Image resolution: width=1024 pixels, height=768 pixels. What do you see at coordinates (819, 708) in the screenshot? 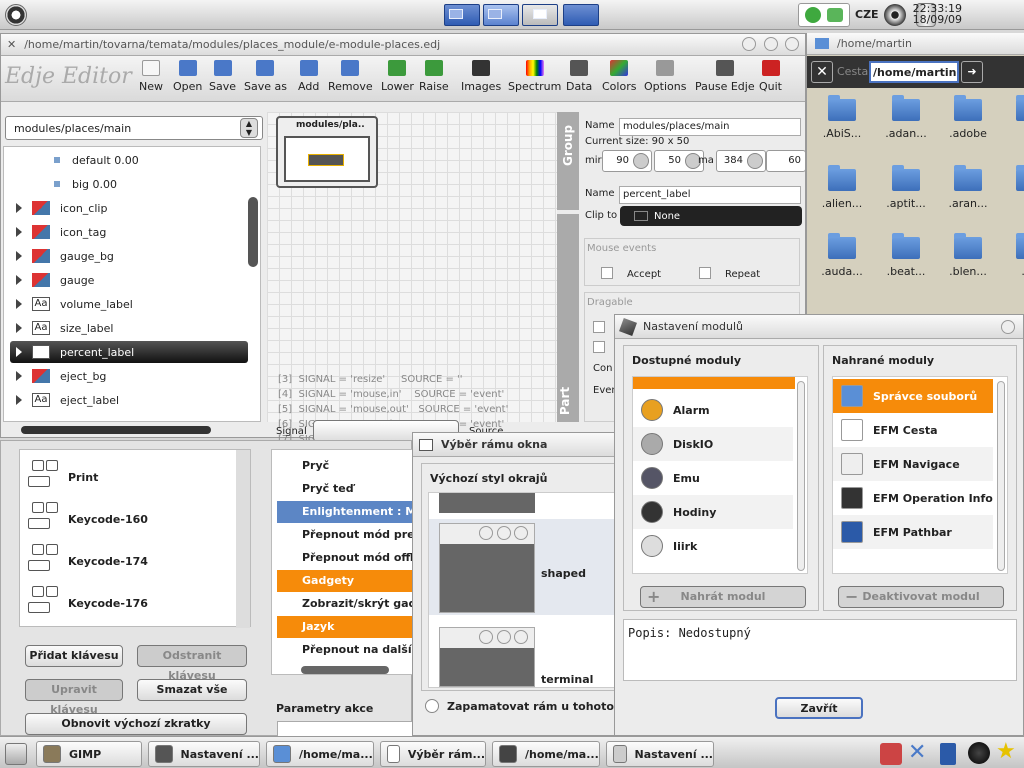
I see `close-button: Zavřít` at bounding box center [819, 708].